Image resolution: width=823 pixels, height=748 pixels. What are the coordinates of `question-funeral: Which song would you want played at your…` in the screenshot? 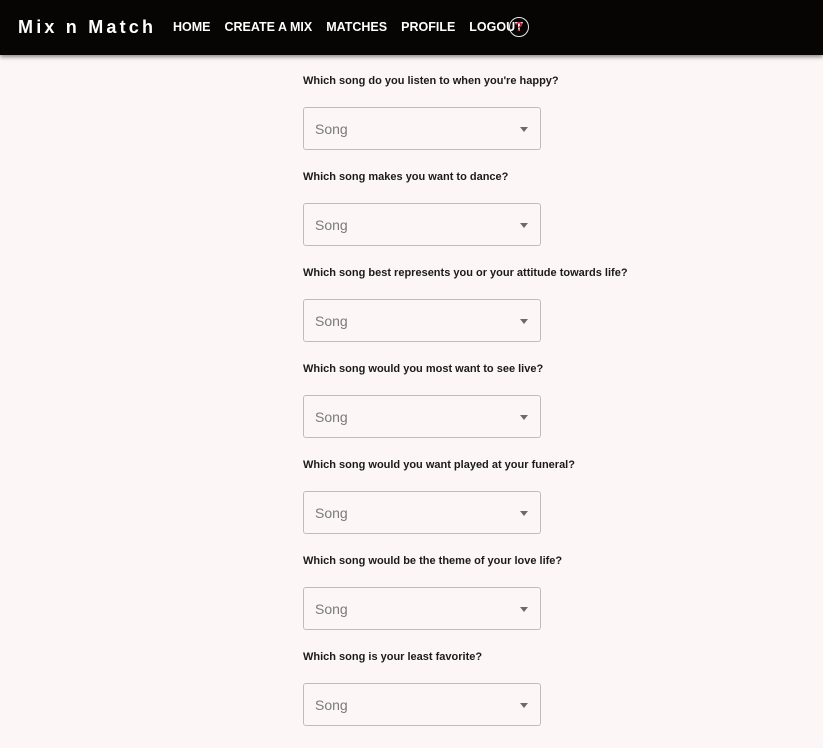 It's located at (473, 504).